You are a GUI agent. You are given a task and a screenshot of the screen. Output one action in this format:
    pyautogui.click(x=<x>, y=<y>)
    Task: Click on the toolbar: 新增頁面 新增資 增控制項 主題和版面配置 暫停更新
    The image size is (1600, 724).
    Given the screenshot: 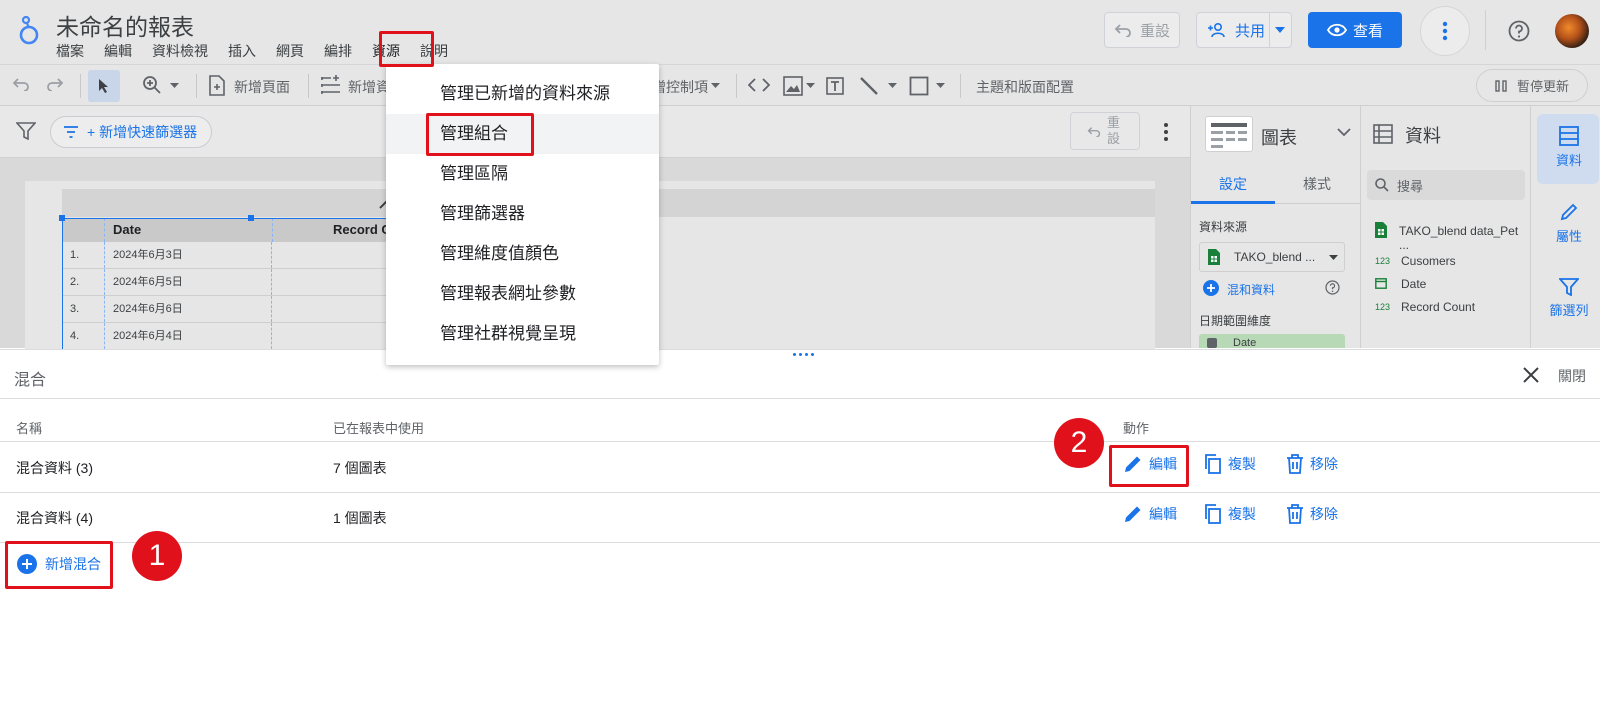 What is the action you would take?
    pyautogui.click(x=800, y=85)
    